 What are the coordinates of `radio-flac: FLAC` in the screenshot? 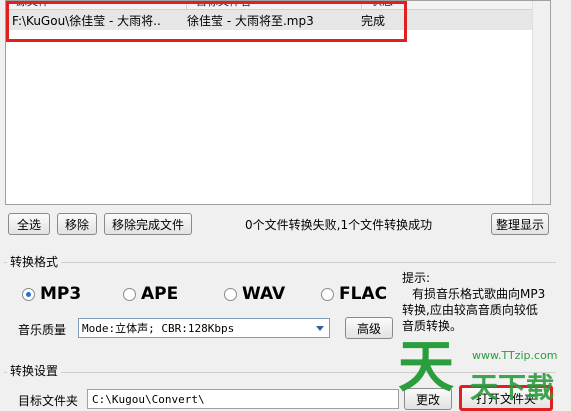 It's located at (354, 294).